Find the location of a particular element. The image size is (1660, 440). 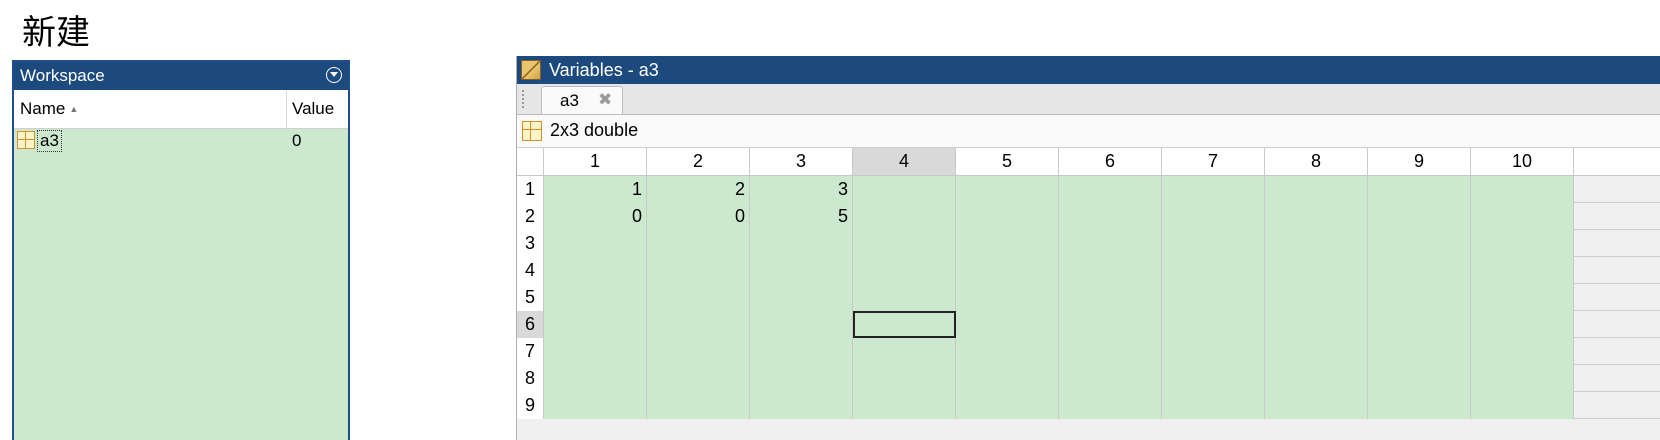

column-header-9: 9 is located at coordinates (1419, 161).